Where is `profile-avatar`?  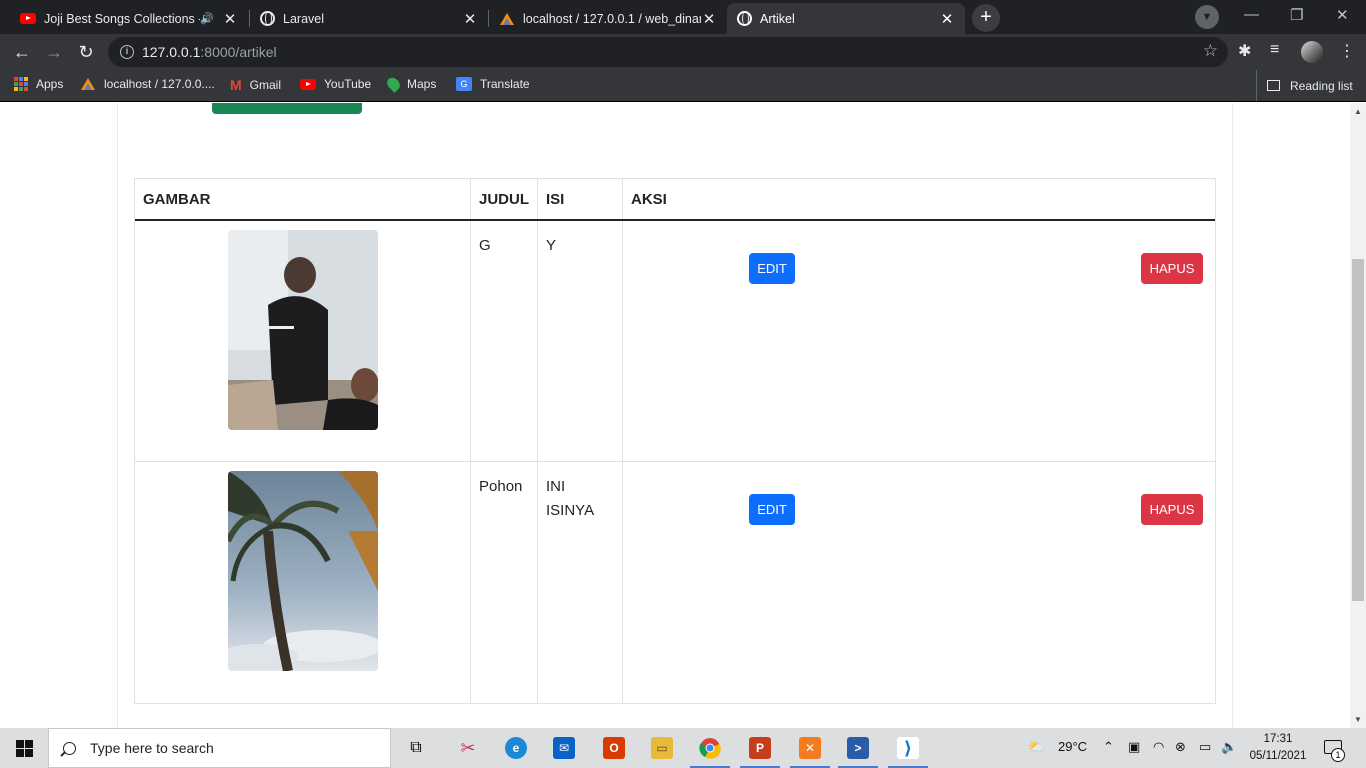 profile-avatar is located at coordinates (1312, 52).